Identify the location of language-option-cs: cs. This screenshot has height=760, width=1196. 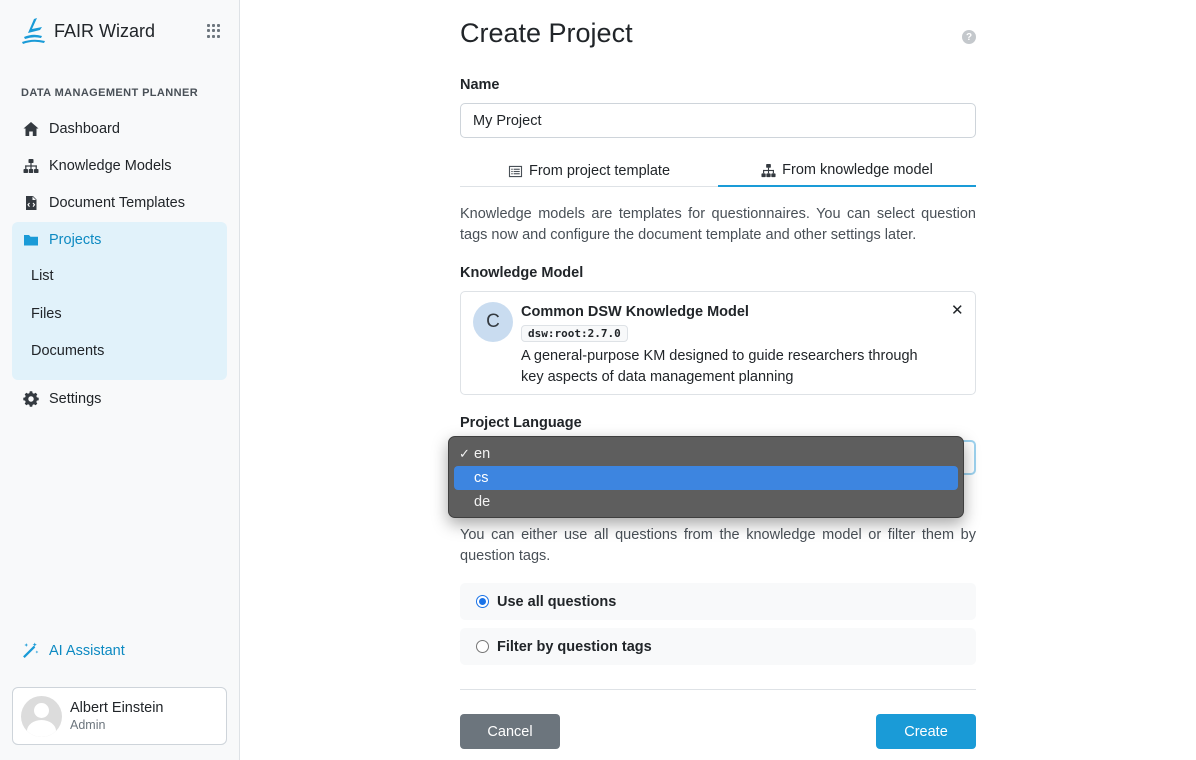
(706, 478).